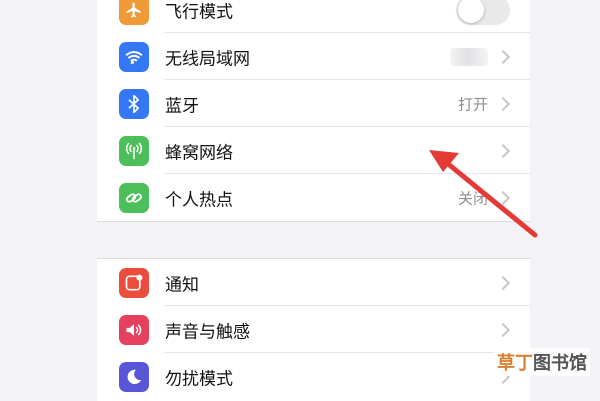 This screenshot has height=401, width=600. What do you see at coordinates (207, 59) in the screenshot?
I see `settings-row-label: 无线局域网` at bounding box center [207, 59].